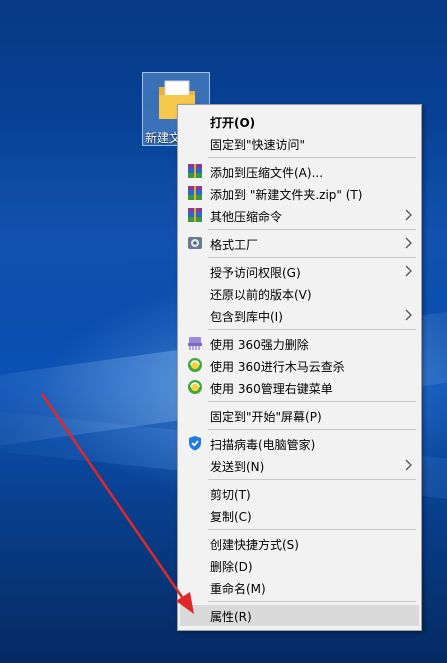 The height and width of the screenshot is (663, 447). I want to click on 360-scan-icon, so click(195, 365).